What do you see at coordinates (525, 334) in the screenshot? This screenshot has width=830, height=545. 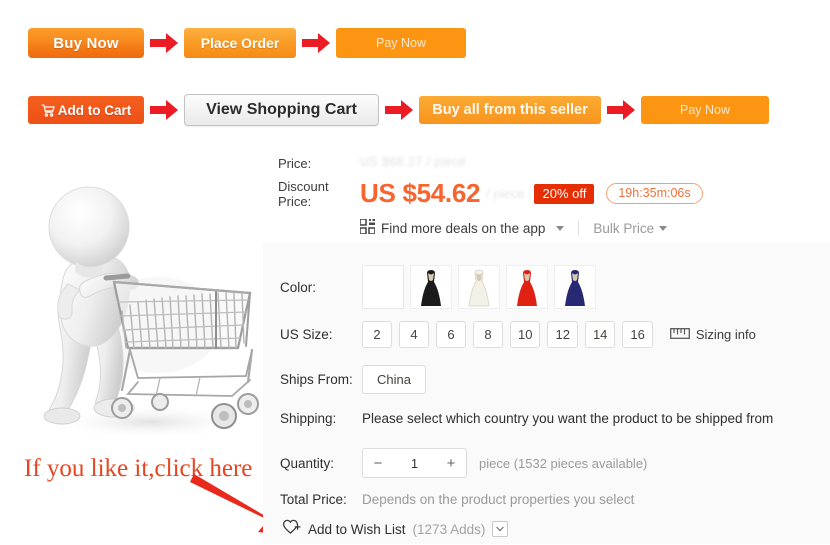 I see `size-option-10: 10` at bounding box center [525, 334].